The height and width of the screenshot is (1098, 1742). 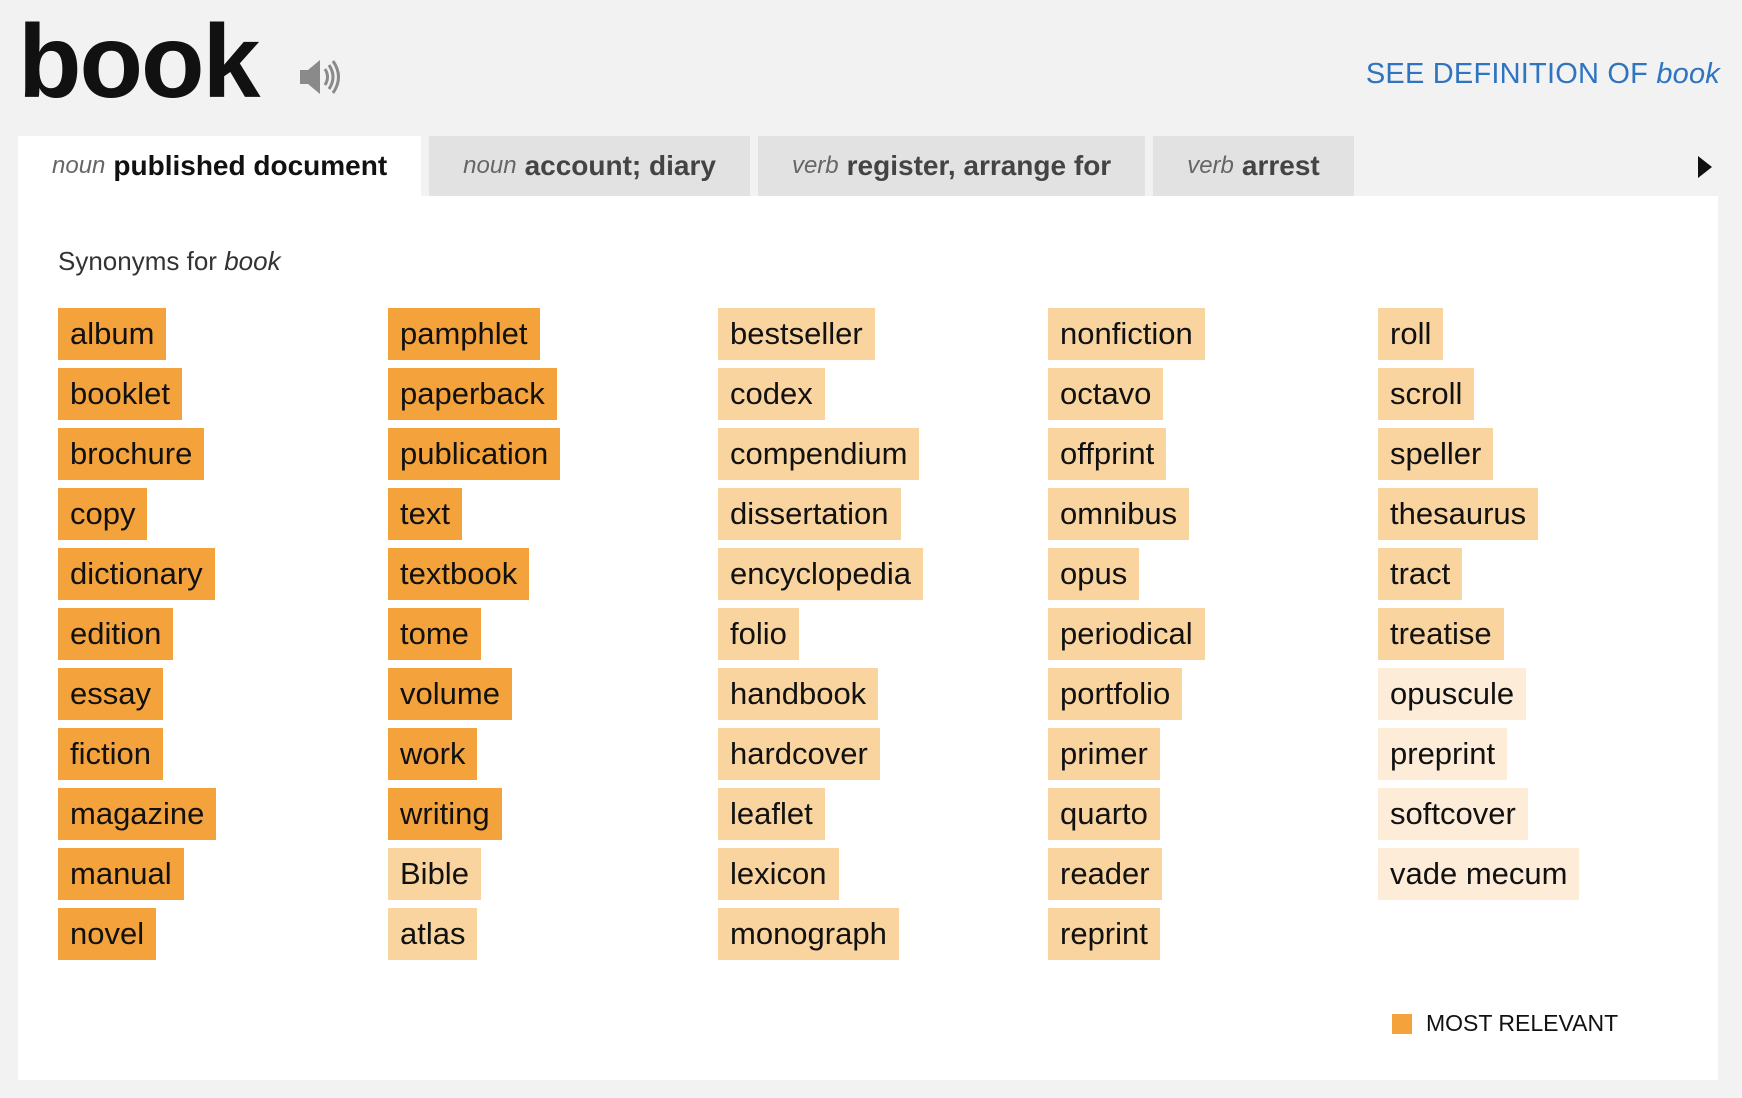 I want to click on synonym-link: dissertation, so click(x=809, y=514).